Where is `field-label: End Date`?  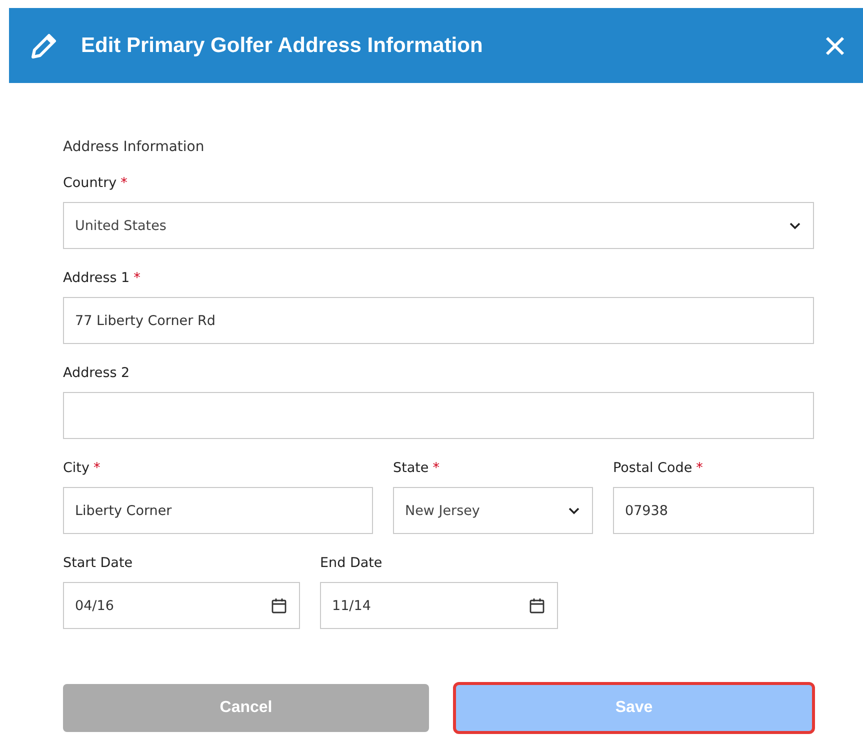
field-label: End Date is located at coordinates (352, 563).